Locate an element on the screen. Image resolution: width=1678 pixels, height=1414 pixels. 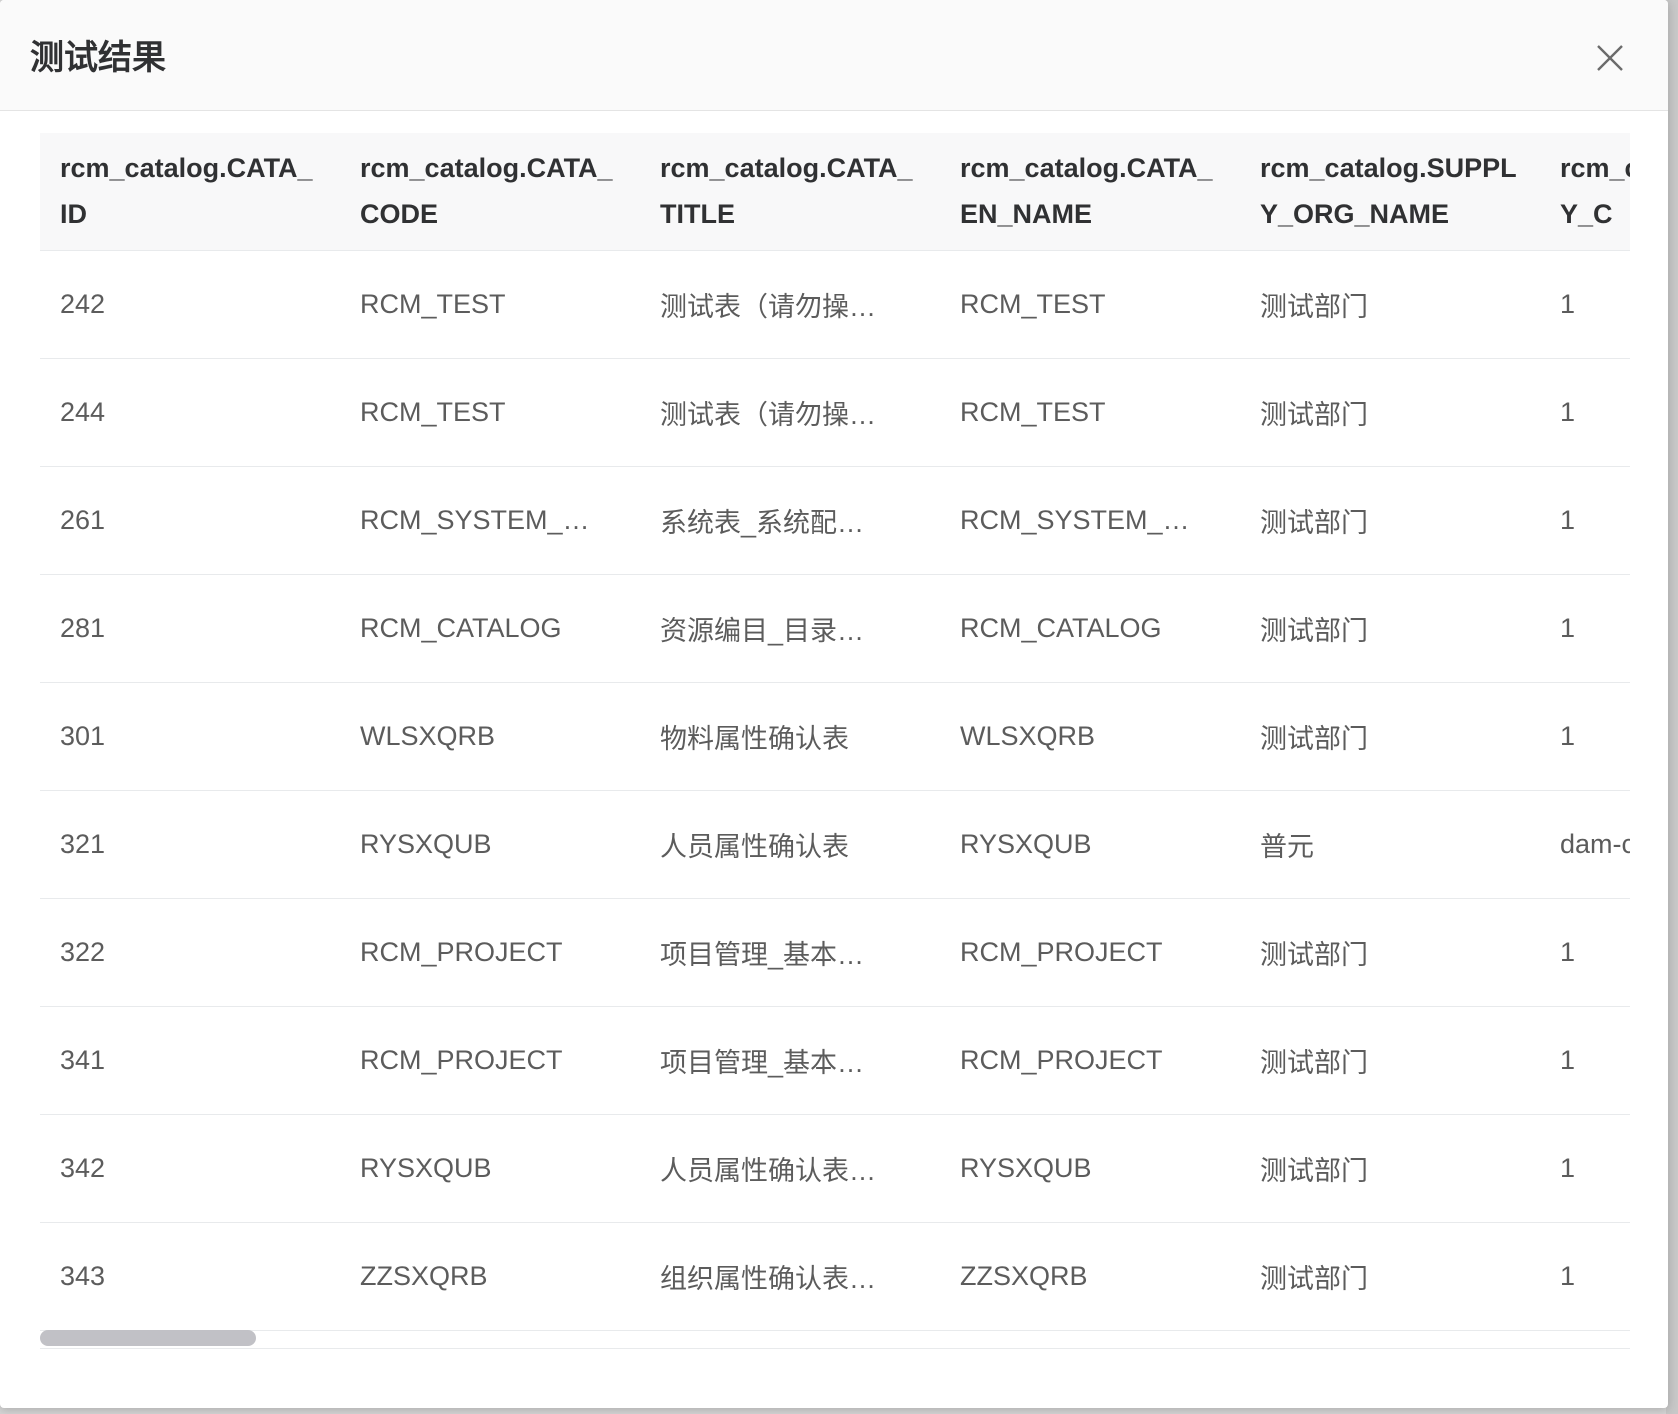
table-cell: 242 is located at coordinates (190, 304).